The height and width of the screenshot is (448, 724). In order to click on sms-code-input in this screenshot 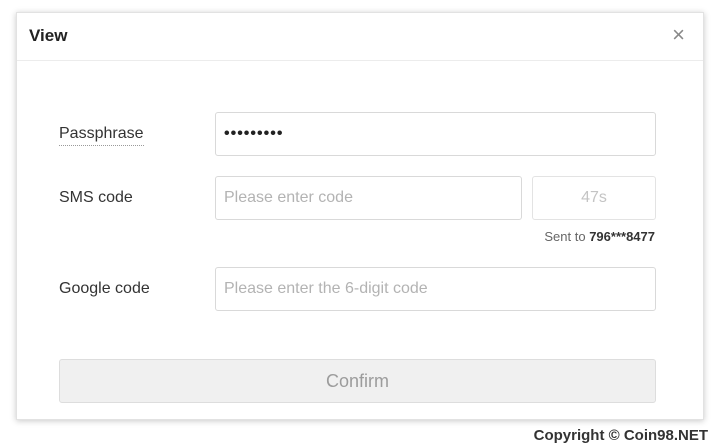, I will do `click(368, 198)`.